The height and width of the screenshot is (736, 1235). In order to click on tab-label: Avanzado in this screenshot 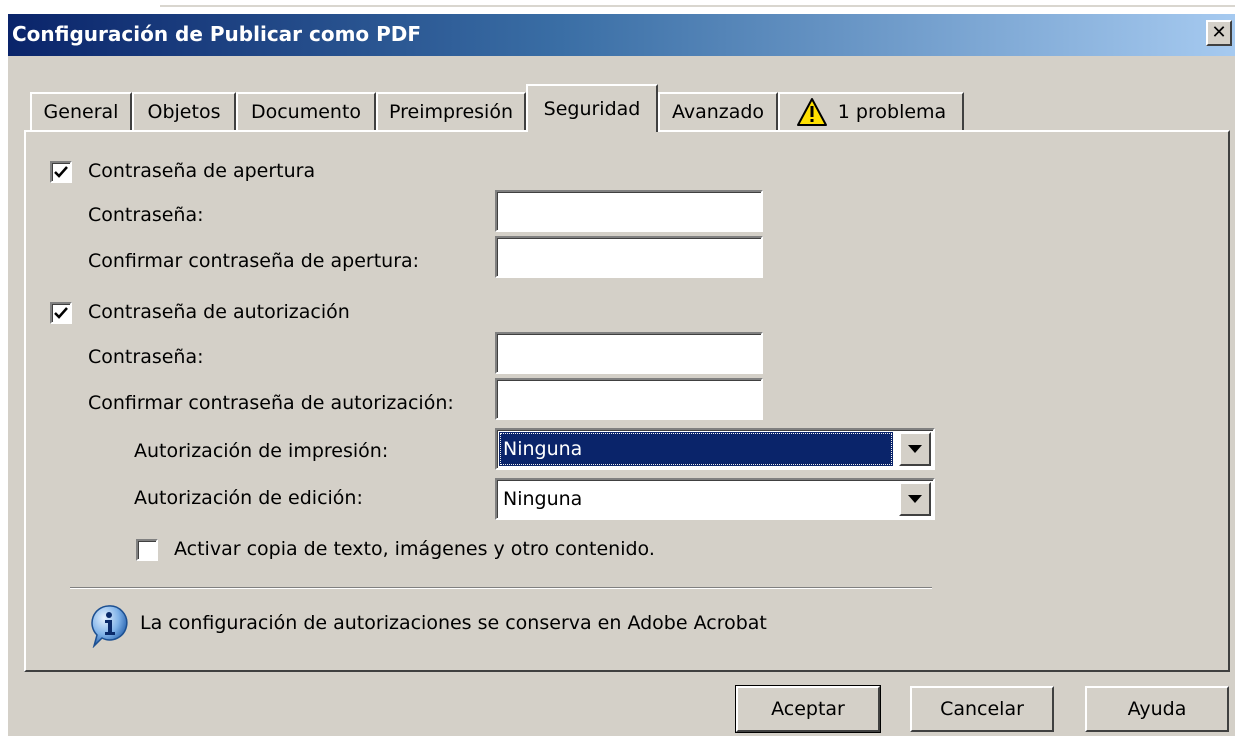, I will do `click(718, 112)`.